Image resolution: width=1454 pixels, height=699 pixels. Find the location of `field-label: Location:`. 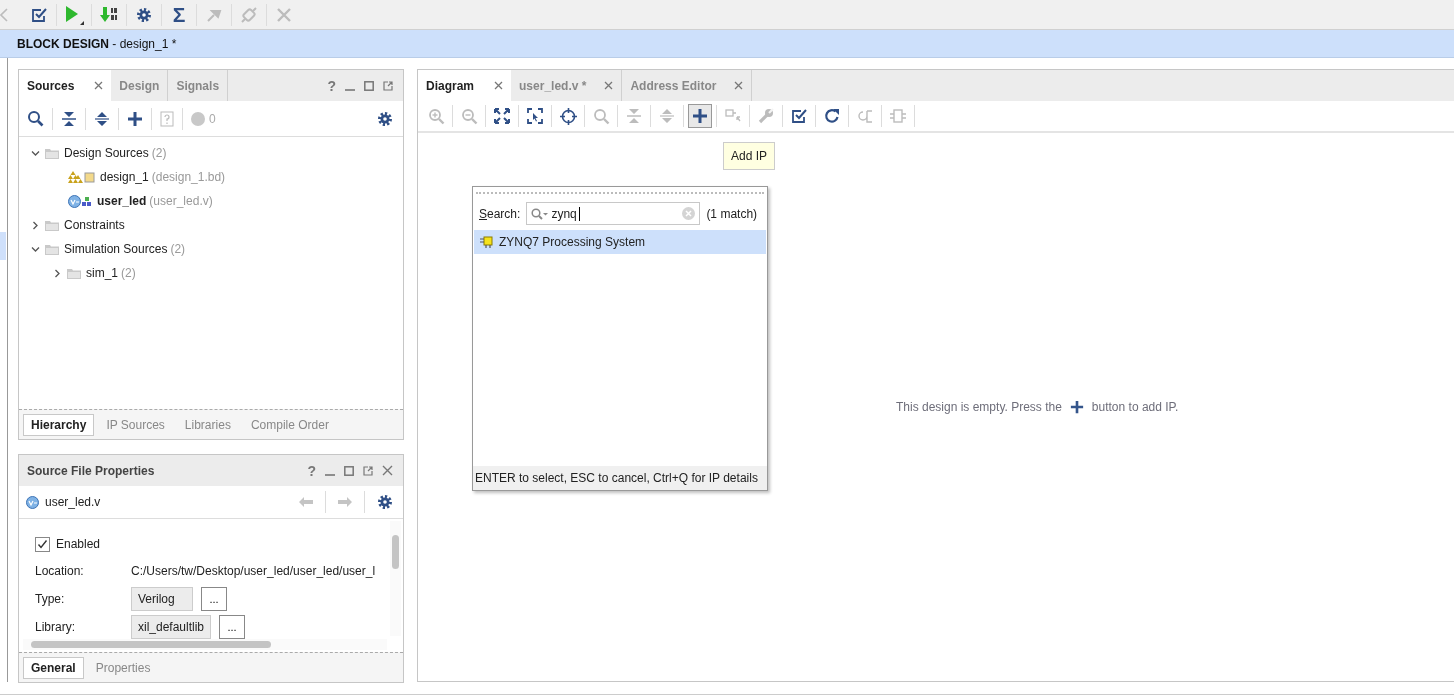

field-label: Location: is located at coordinates (60, 571).